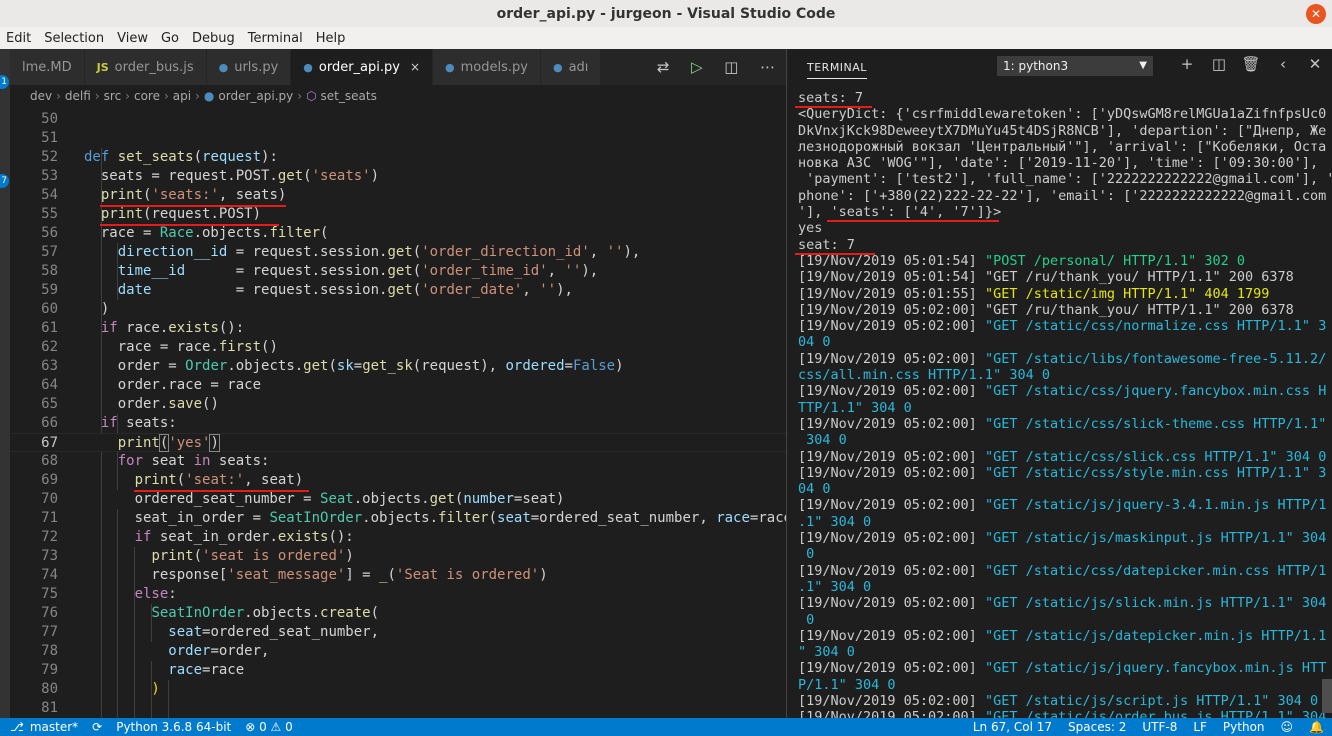 This screenshot has height=736, width=1332. What do you see at coordinates (731, 67) in the screenshot?
I see `split-editor-icon: ◫` at bounding box center [731, 67].